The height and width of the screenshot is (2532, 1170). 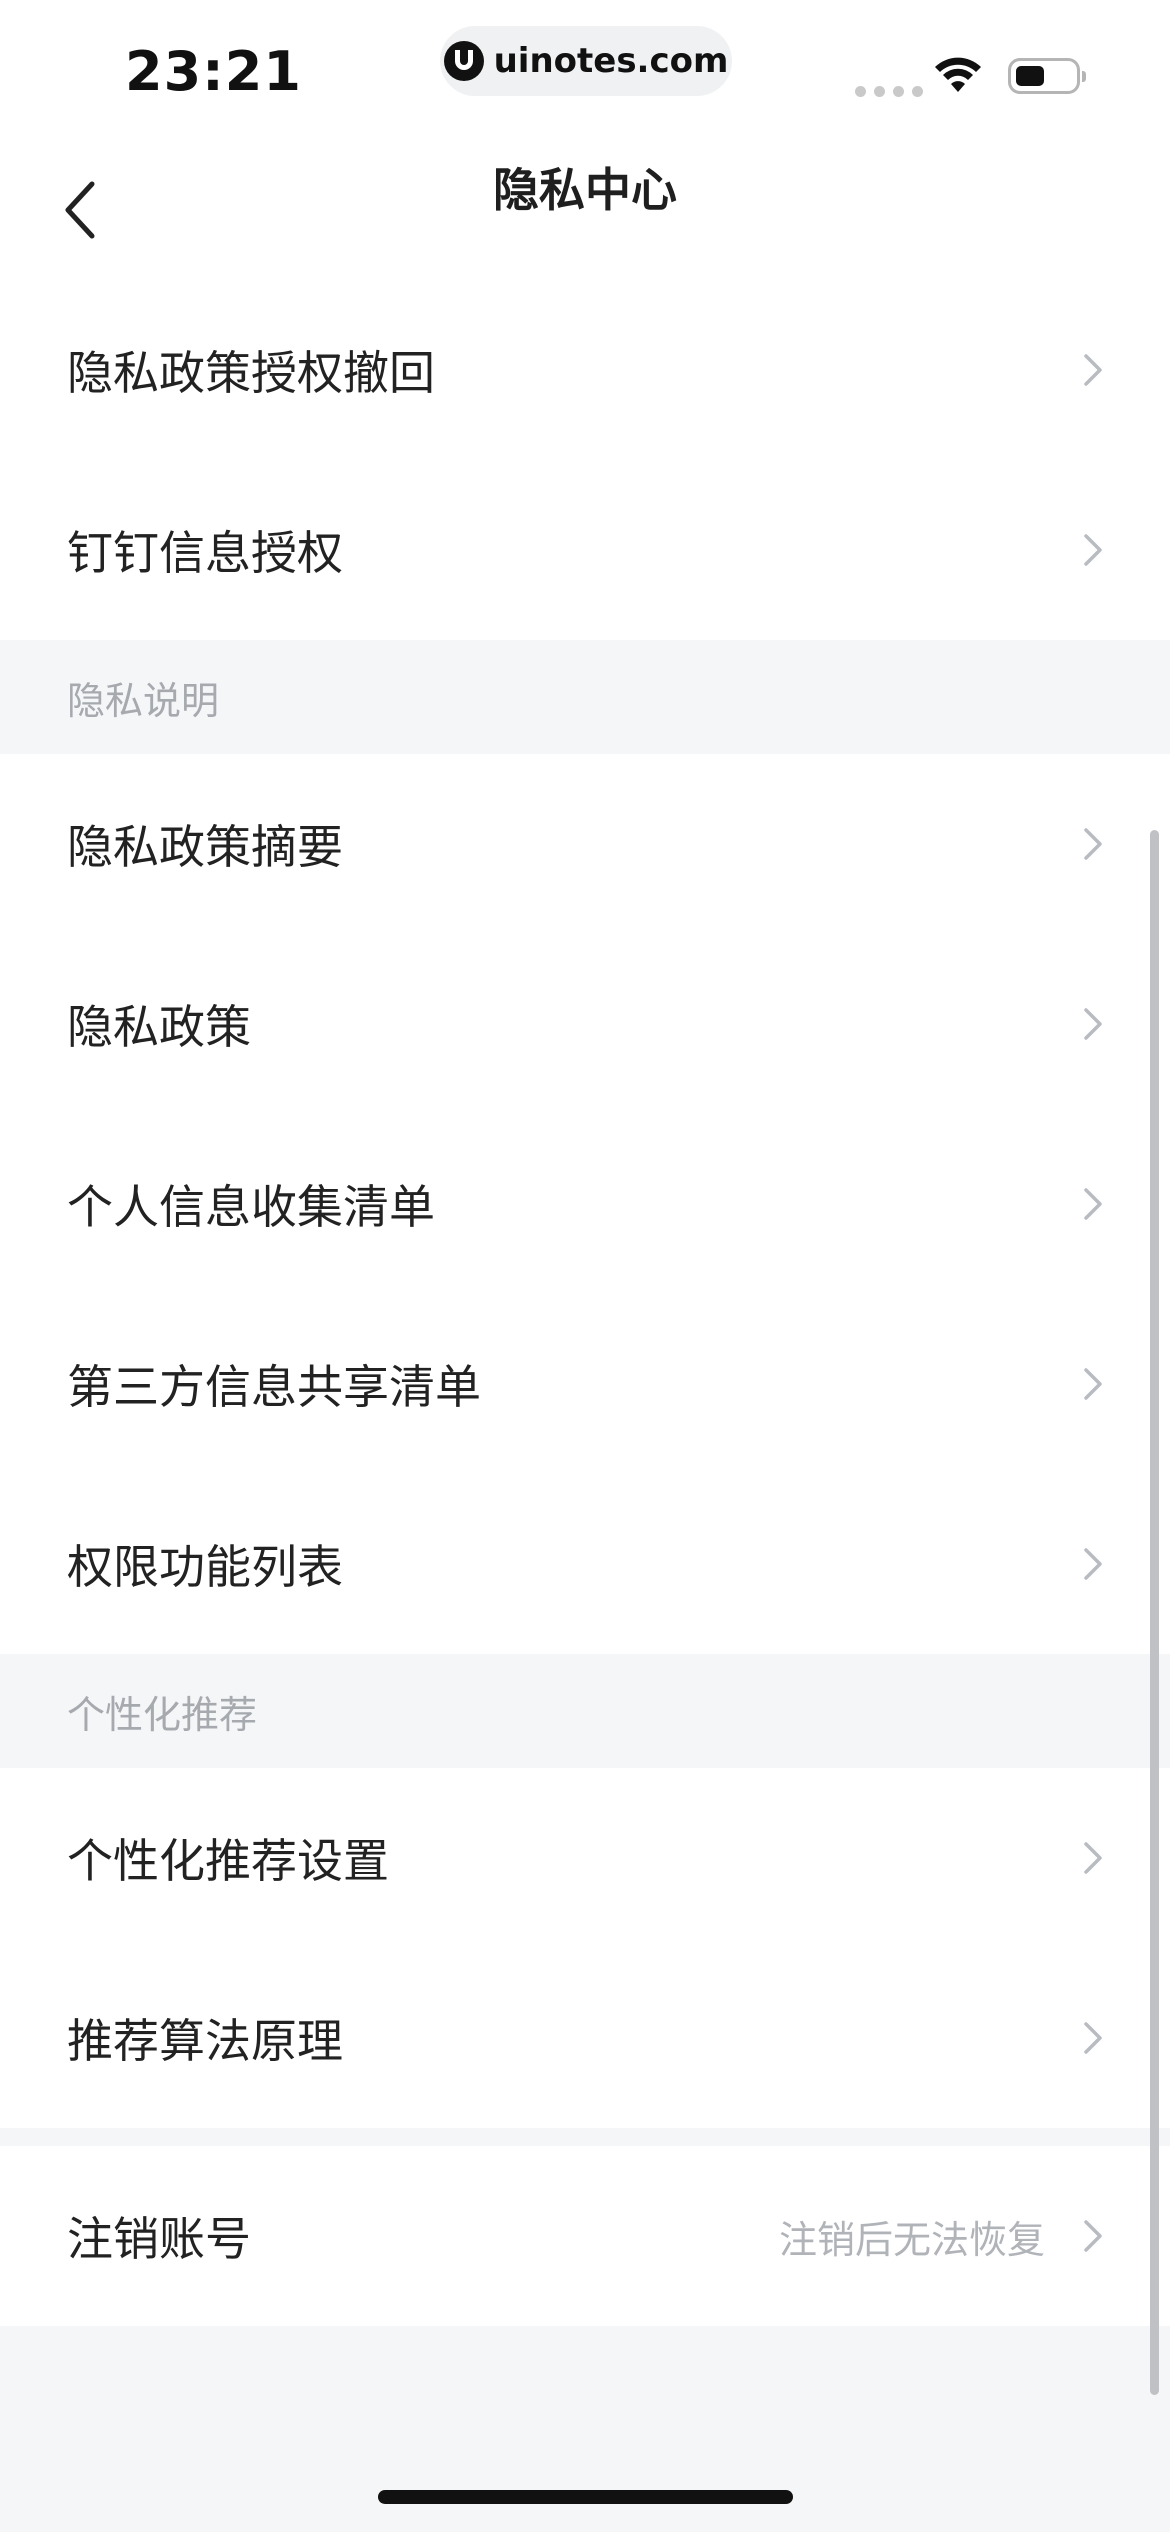 I want to click on group-recommend: 个性化推荐设置 推荐算法原理, so click(x=585, y=1948).